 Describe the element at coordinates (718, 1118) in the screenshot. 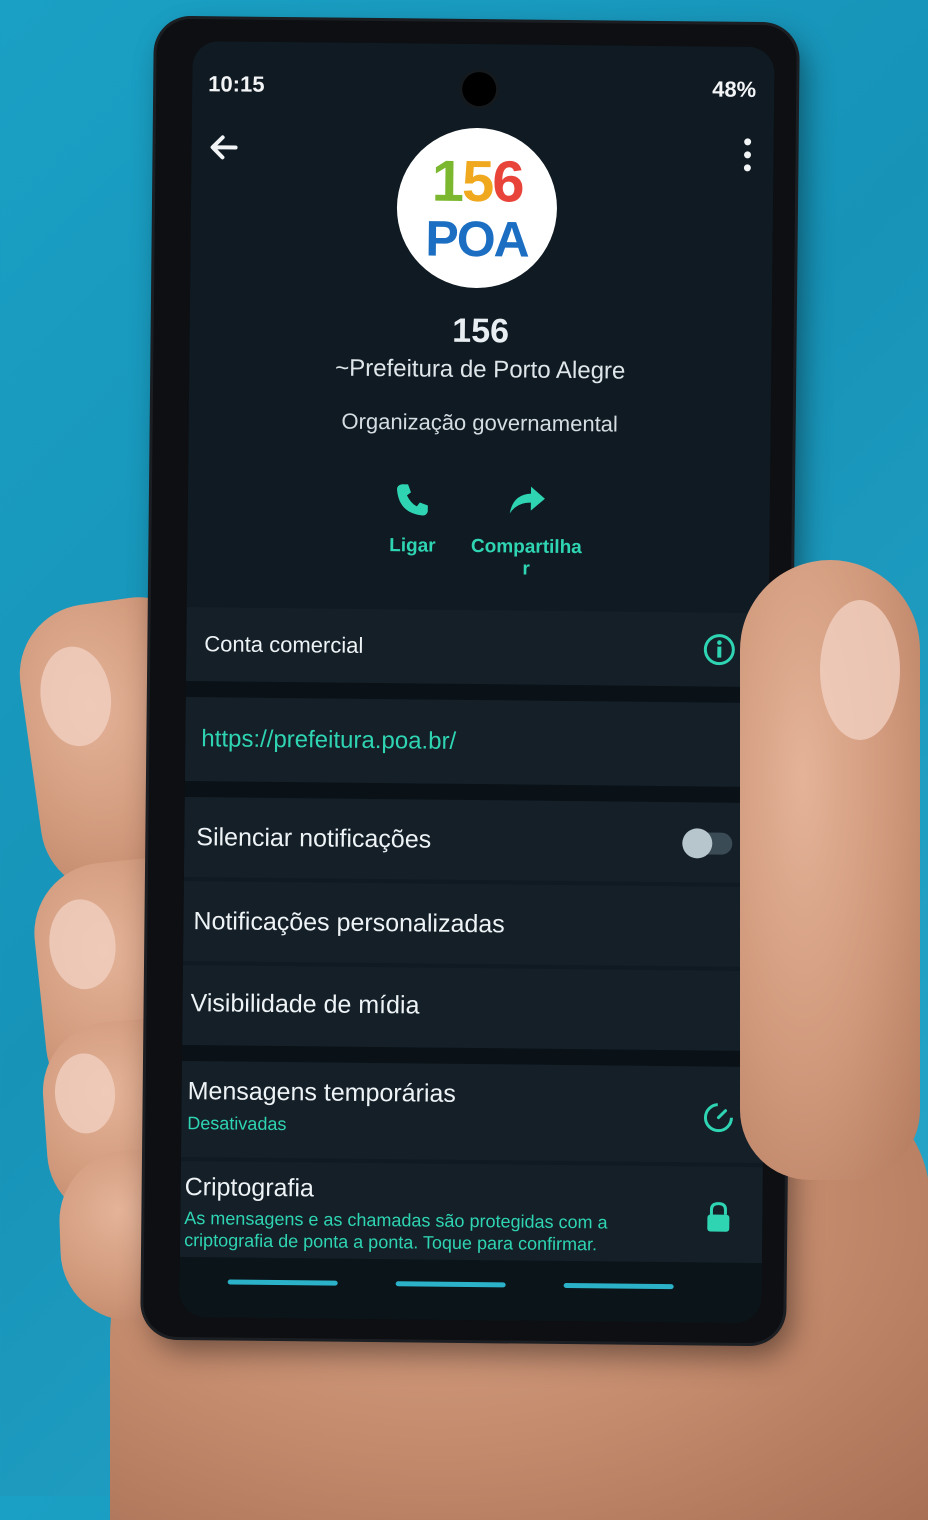

I see `timer-icon` at that location.